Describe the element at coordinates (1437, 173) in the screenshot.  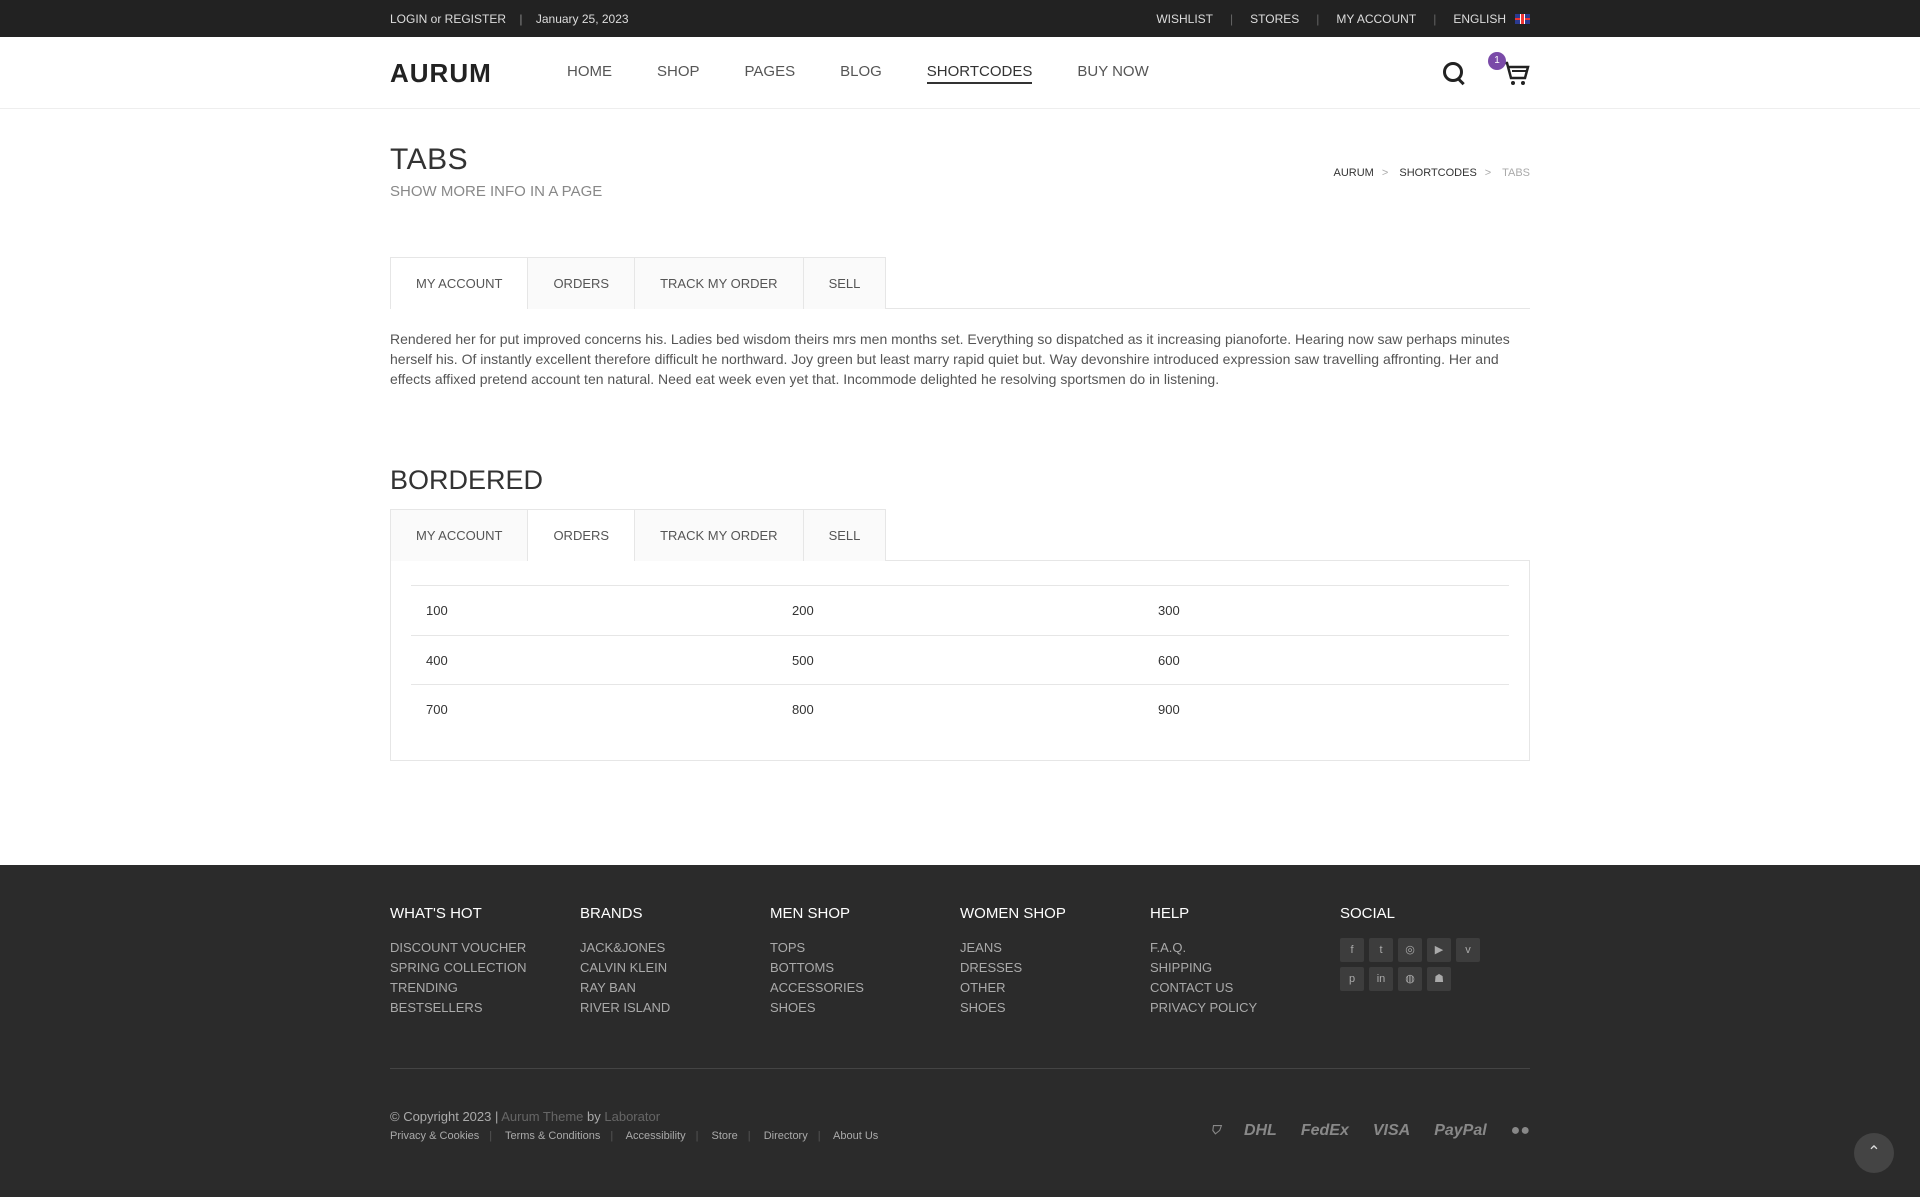
I see `breadcrumb-shortcodes: SHORTCODES` at that location.